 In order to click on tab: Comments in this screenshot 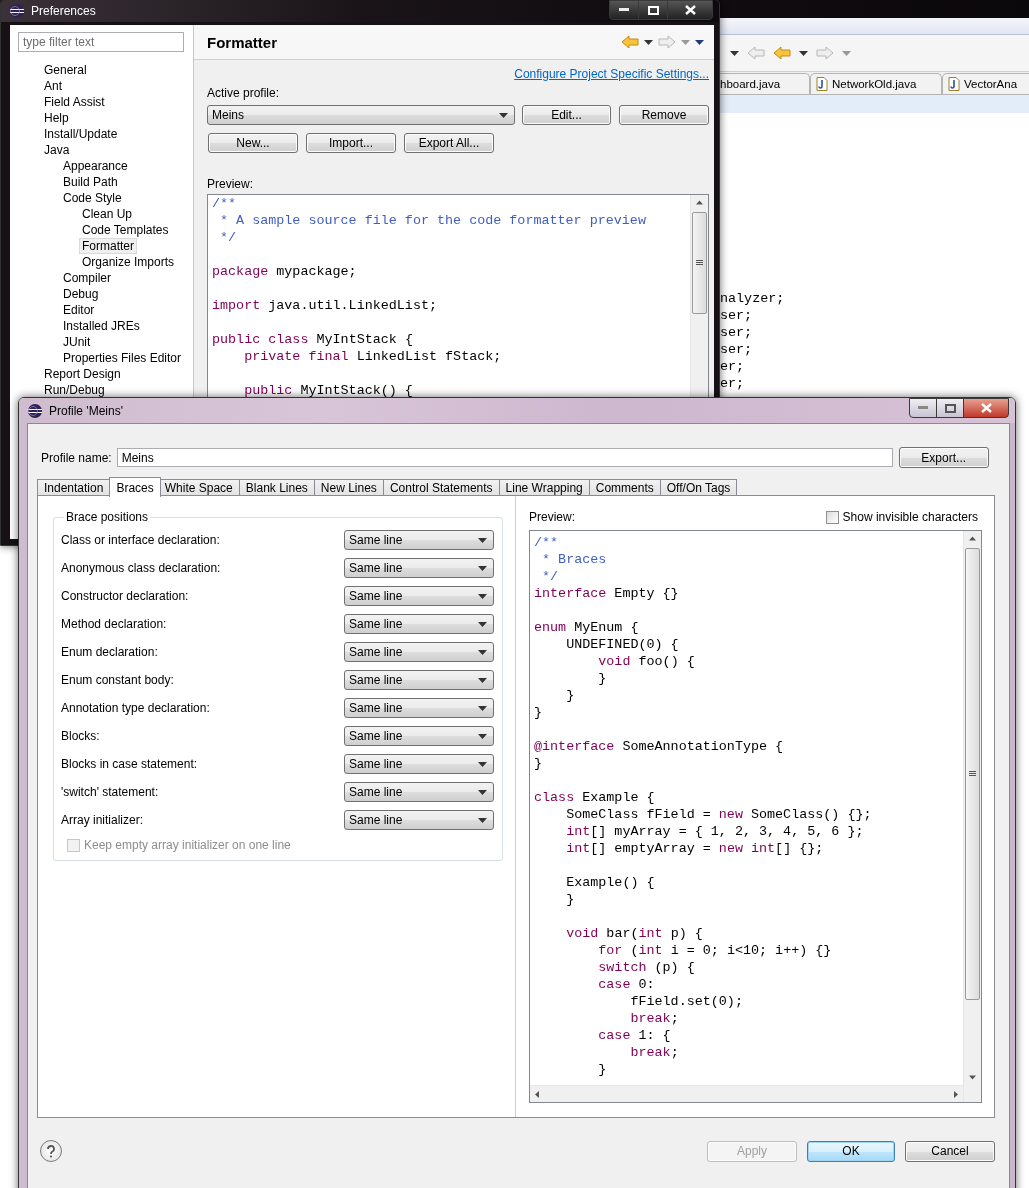, I will do `click(624, 487)`.